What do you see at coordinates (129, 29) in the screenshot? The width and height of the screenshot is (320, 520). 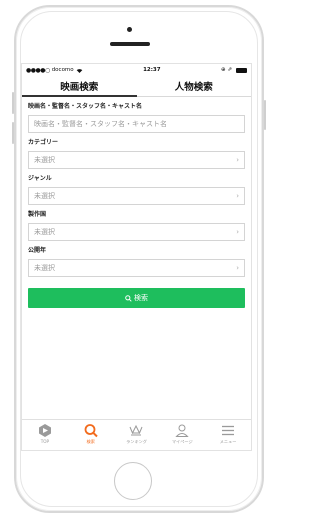 I see `front-camera` at bounding box center [129, 29].